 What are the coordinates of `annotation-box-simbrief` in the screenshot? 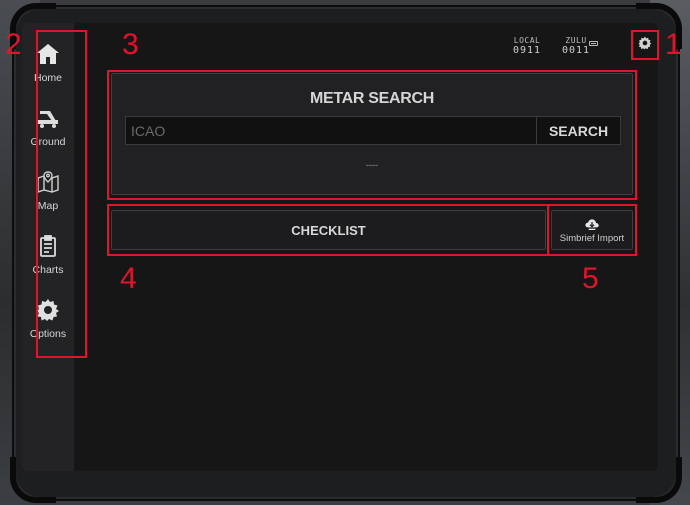 It's located at (592, 230).